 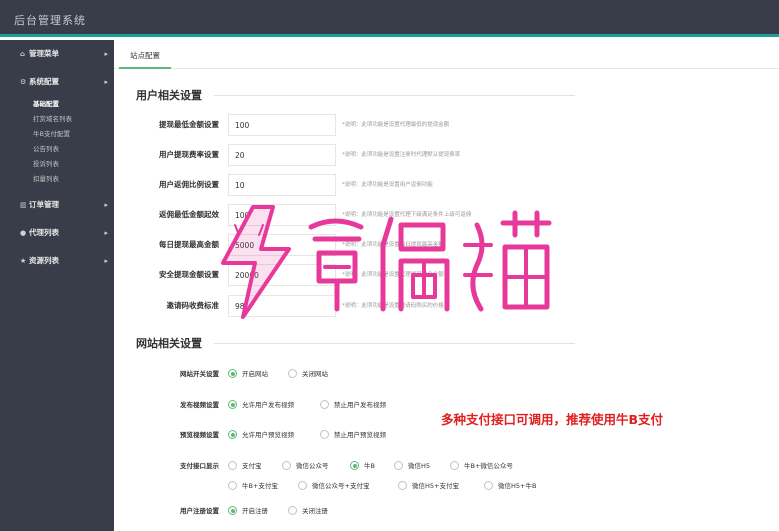 What do you see at coordinates (57, 164) in the screenshot?
I see `sidebar-subitem-complaints: 投诉列表` at bounding box center [57, 164].